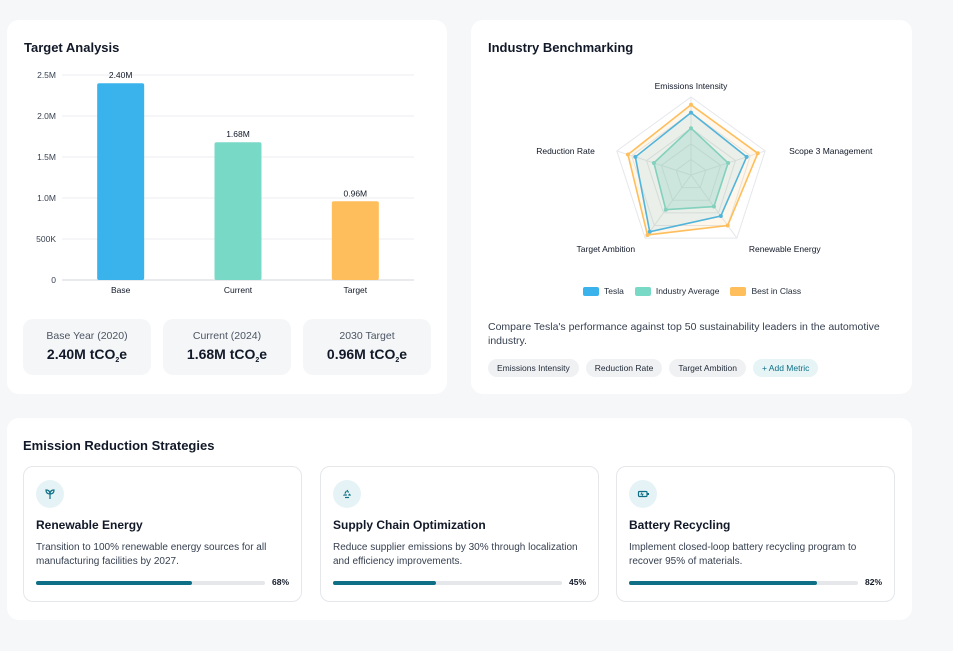  What do you see at coordinates (693, 169) in the screenshot?
I see `radar-series-best-in-class` at bounding box center [693, 169].